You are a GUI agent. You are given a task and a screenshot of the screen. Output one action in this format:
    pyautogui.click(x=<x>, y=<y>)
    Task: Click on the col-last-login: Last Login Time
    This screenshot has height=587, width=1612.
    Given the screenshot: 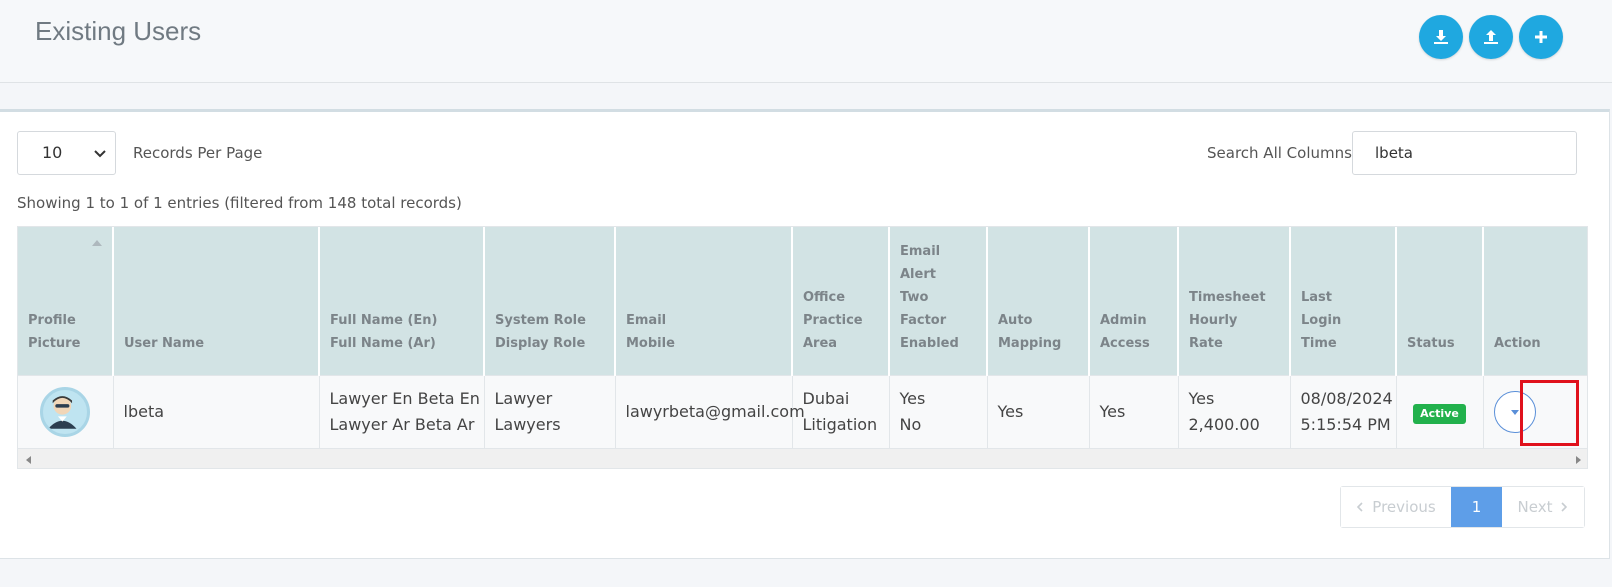 What is the action you would take?
    pyautogui.click(x=1343, y=301)
    